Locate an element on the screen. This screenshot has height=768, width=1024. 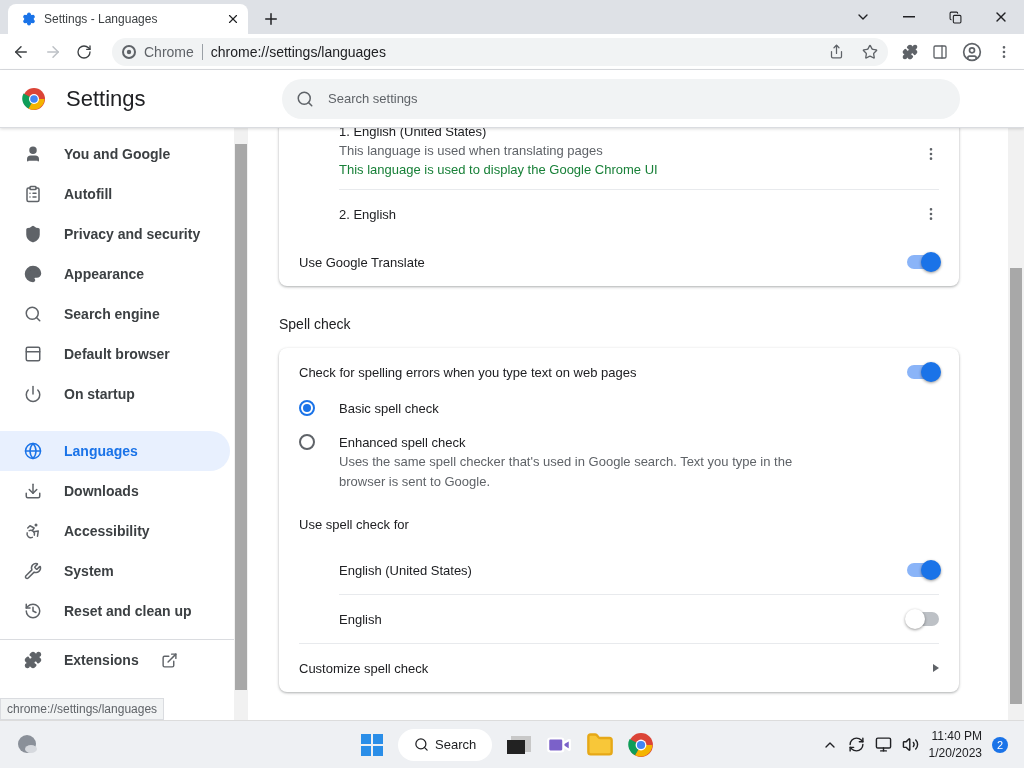
sidebar-item: Downloads is located at coordinates (115, 491).